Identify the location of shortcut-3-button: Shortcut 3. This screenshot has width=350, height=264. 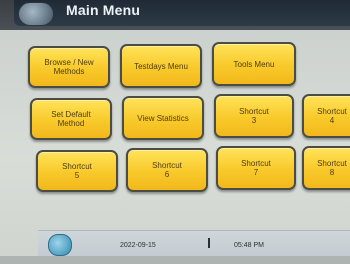
(254, 116).